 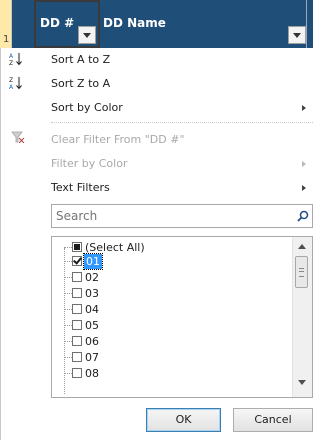 What do you see at coordinates (92, 309) in the screenshot?
I see `list-item-label: 04` at bounding box center [92, 309].